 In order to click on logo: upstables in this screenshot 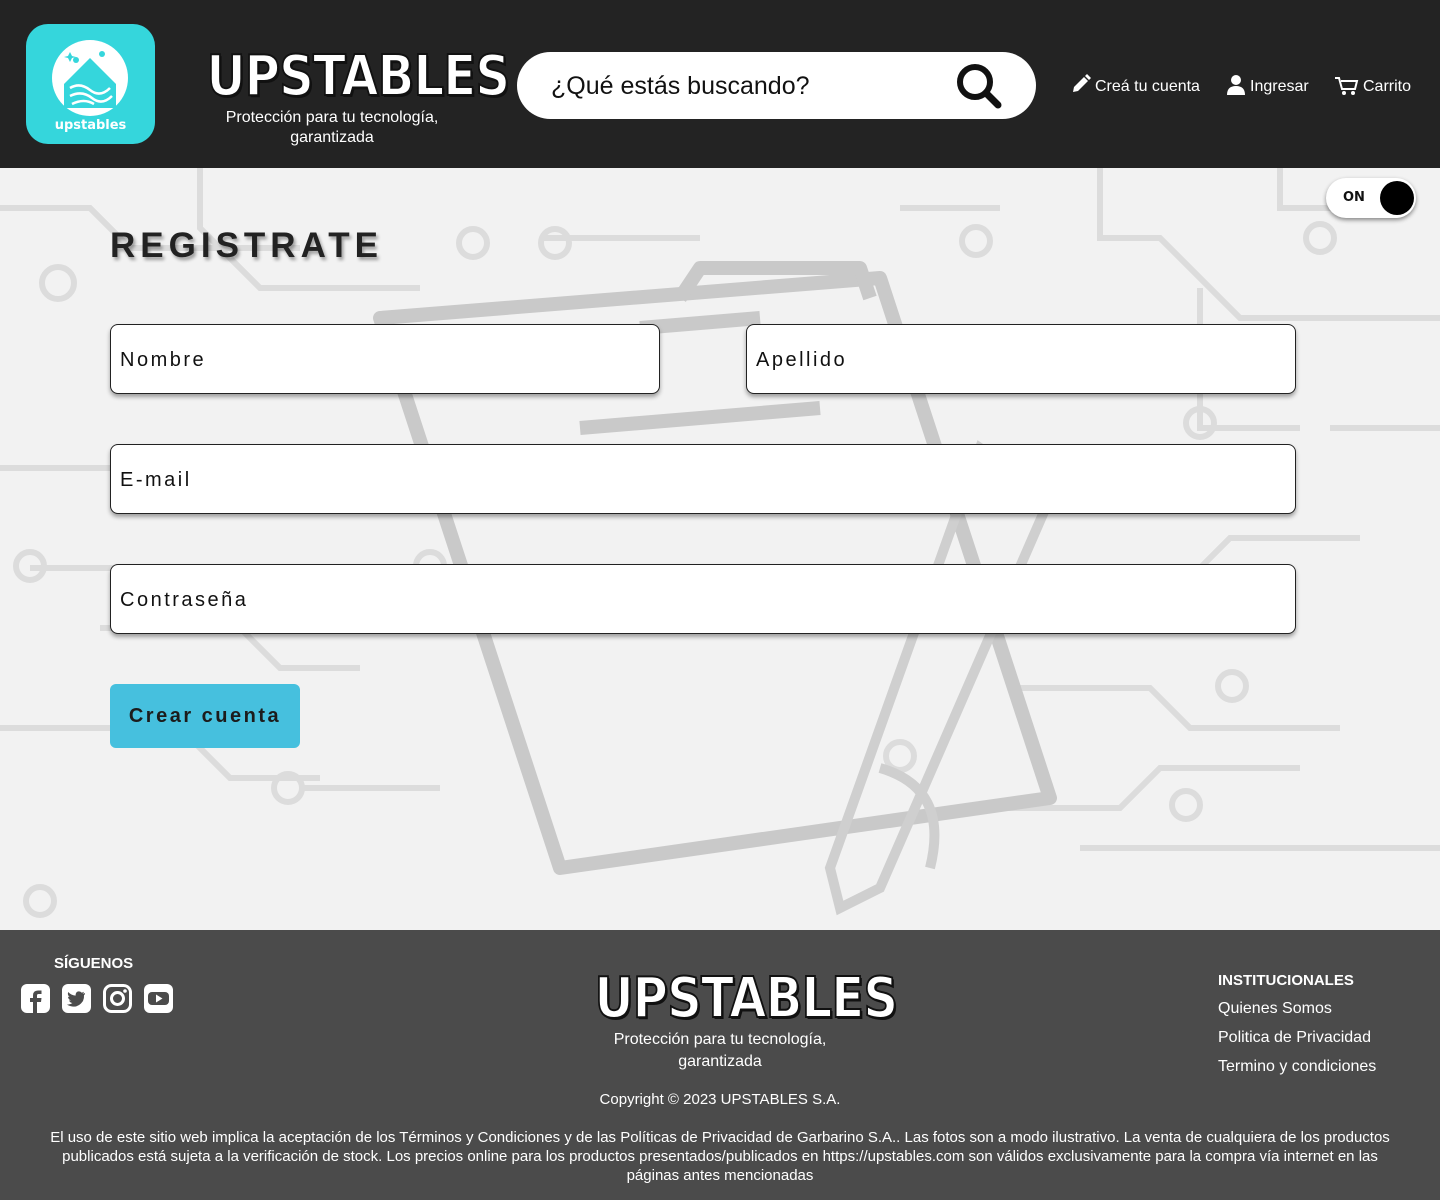, I will do `click(90, 84)`.